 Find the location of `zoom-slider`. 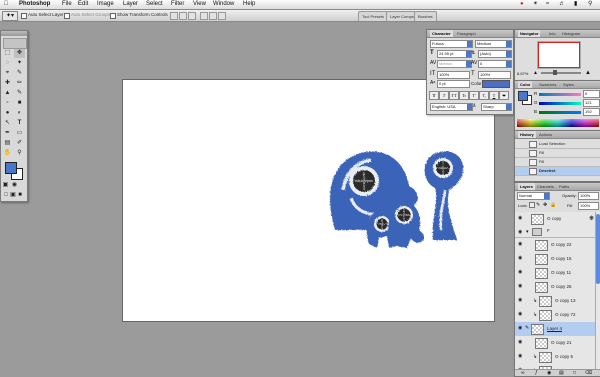

zoom-slider is located at coordinates (561, 73).